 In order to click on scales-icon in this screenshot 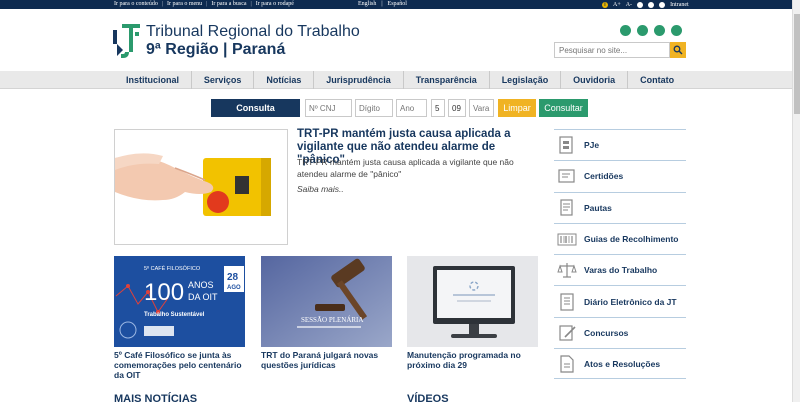, I will do `click(567, 270)`.